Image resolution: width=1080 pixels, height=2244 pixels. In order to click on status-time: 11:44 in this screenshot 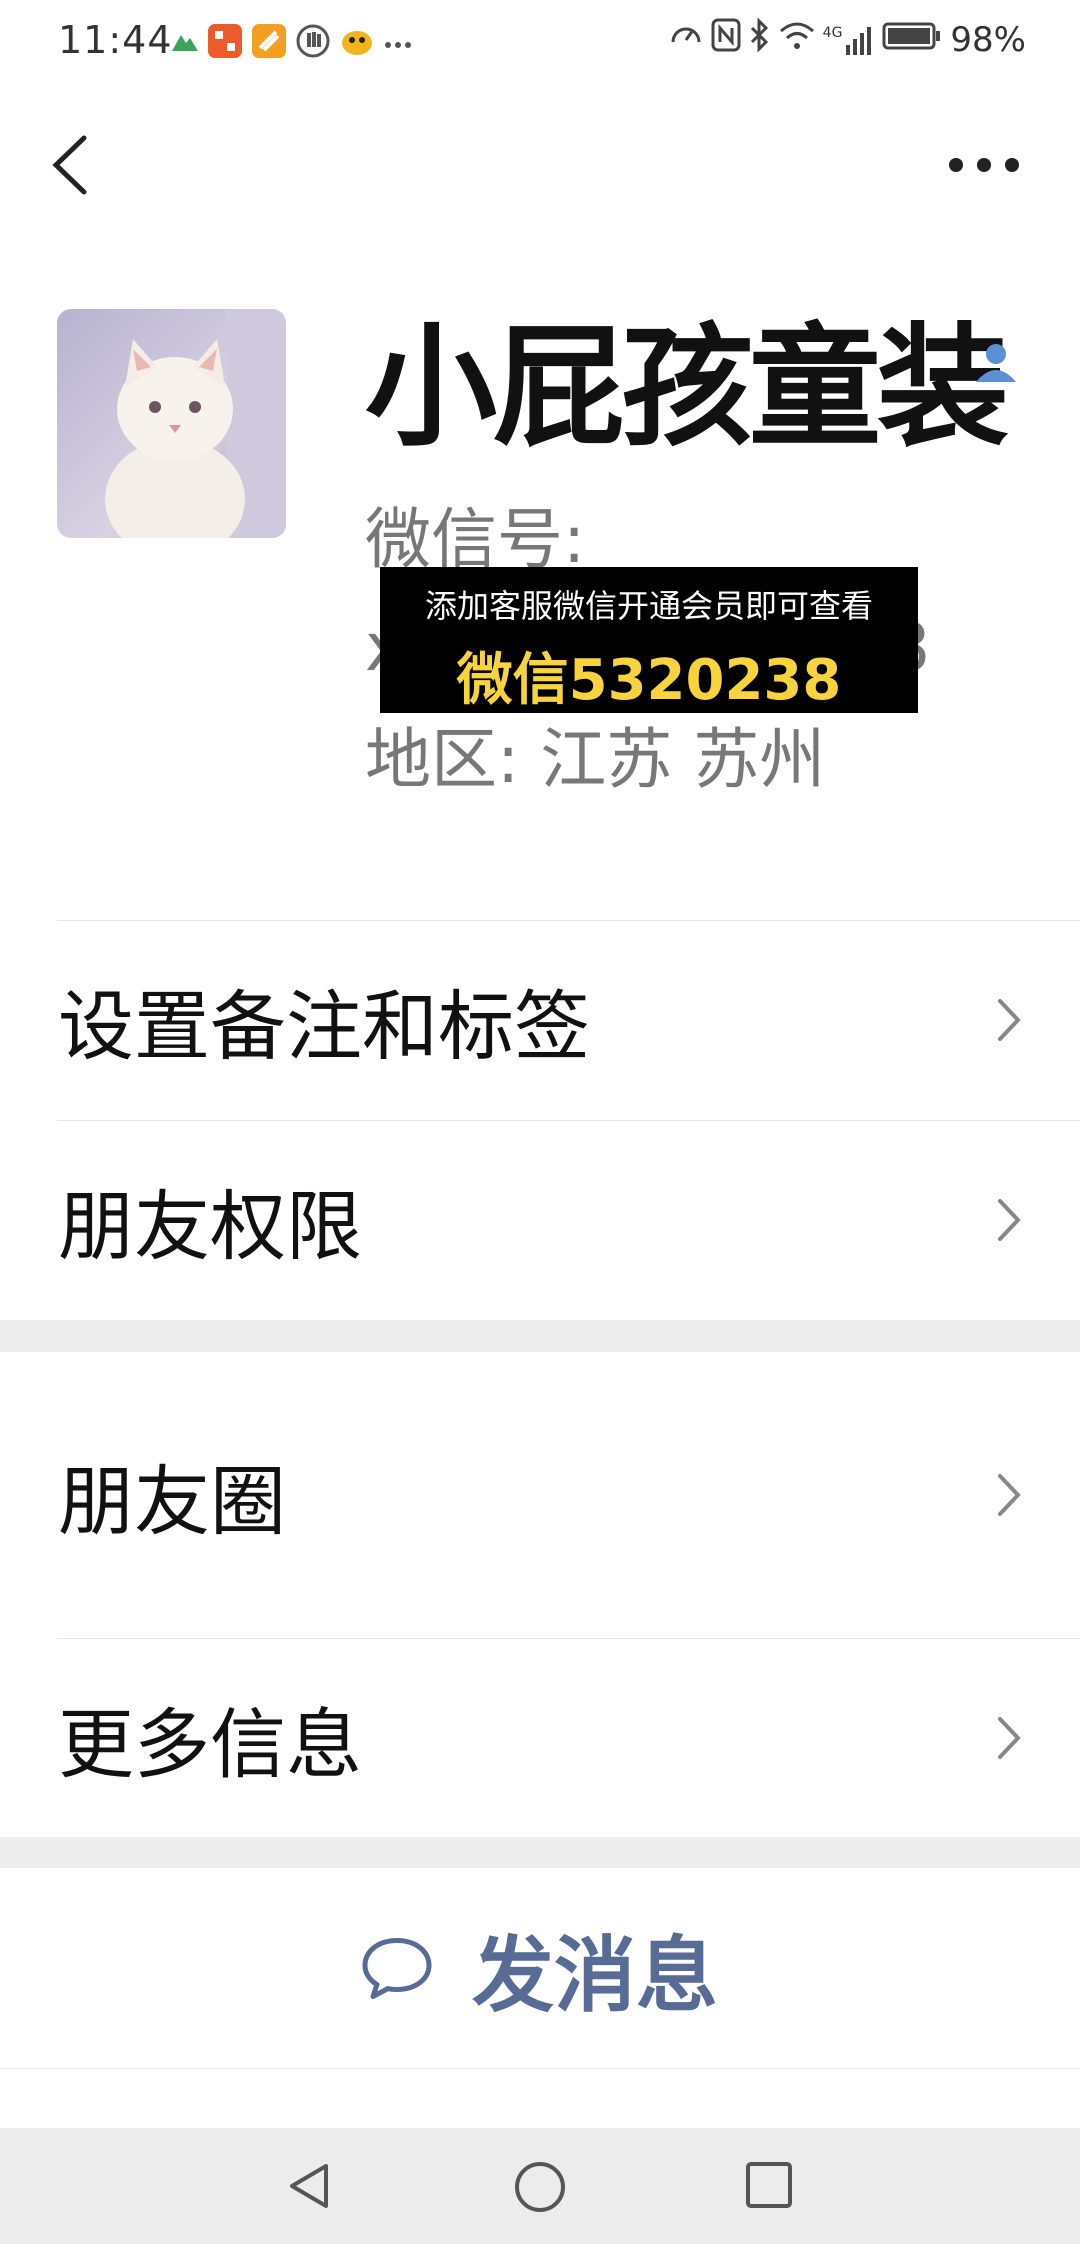, I will do `click(115, 40)`.